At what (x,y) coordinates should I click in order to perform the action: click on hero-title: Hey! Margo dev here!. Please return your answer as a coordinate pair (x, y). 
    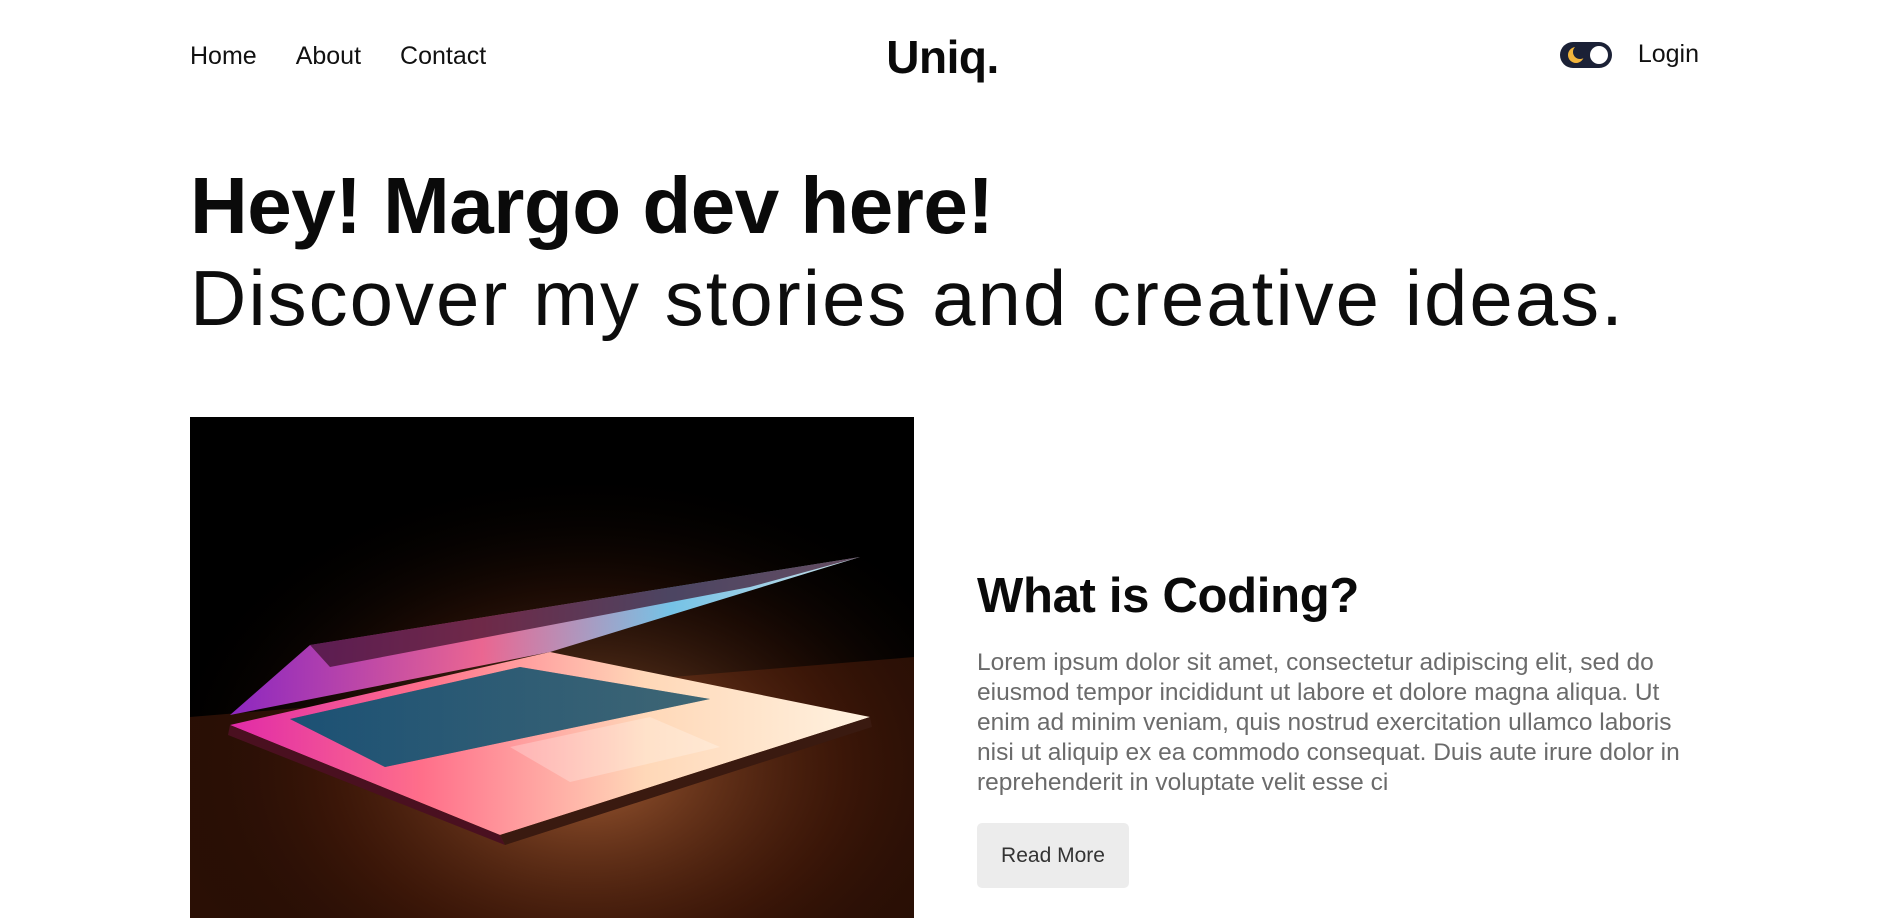
    Looking at the image, I should click on (592, 205).